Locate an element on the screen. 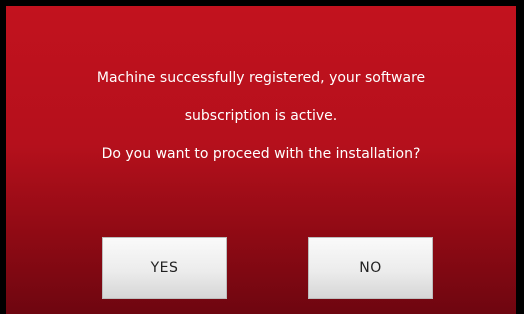 This screenshot has height=314, width=524. no-button: NO is located at coordinates (370, 268).